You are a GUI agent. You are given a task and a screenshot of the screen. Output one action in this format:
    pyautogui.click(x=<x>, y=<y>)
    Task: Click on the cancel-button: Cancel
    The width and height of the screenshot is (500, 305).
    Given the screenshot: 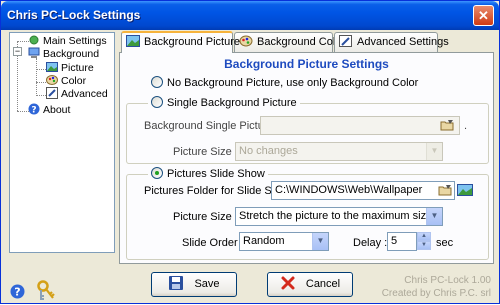 What is the action you would take?
    pyautogui.click(x=310, y=284)
    